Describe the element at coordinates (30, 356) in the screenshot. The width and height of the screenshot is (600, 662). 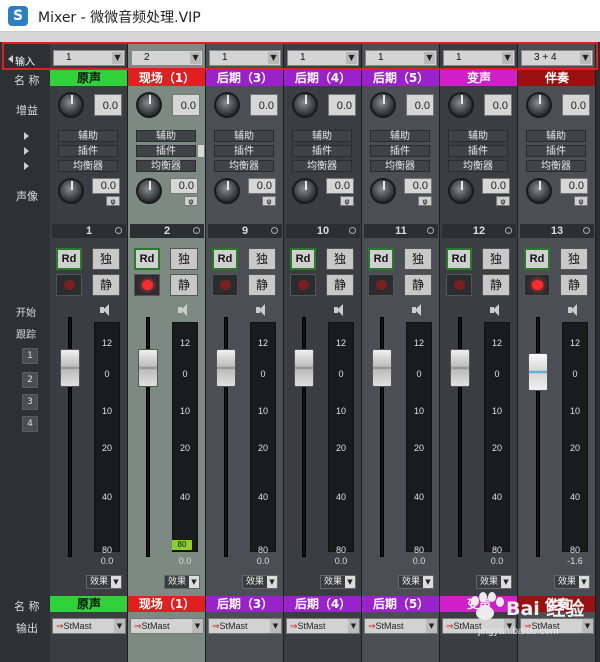
I see `track-button-1: 1` at that location.